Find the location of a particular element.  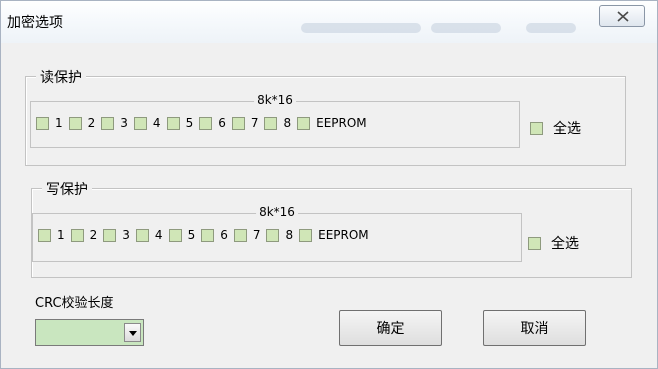

write-protect-select-all: 全选 is located at coordinates (553, 243).